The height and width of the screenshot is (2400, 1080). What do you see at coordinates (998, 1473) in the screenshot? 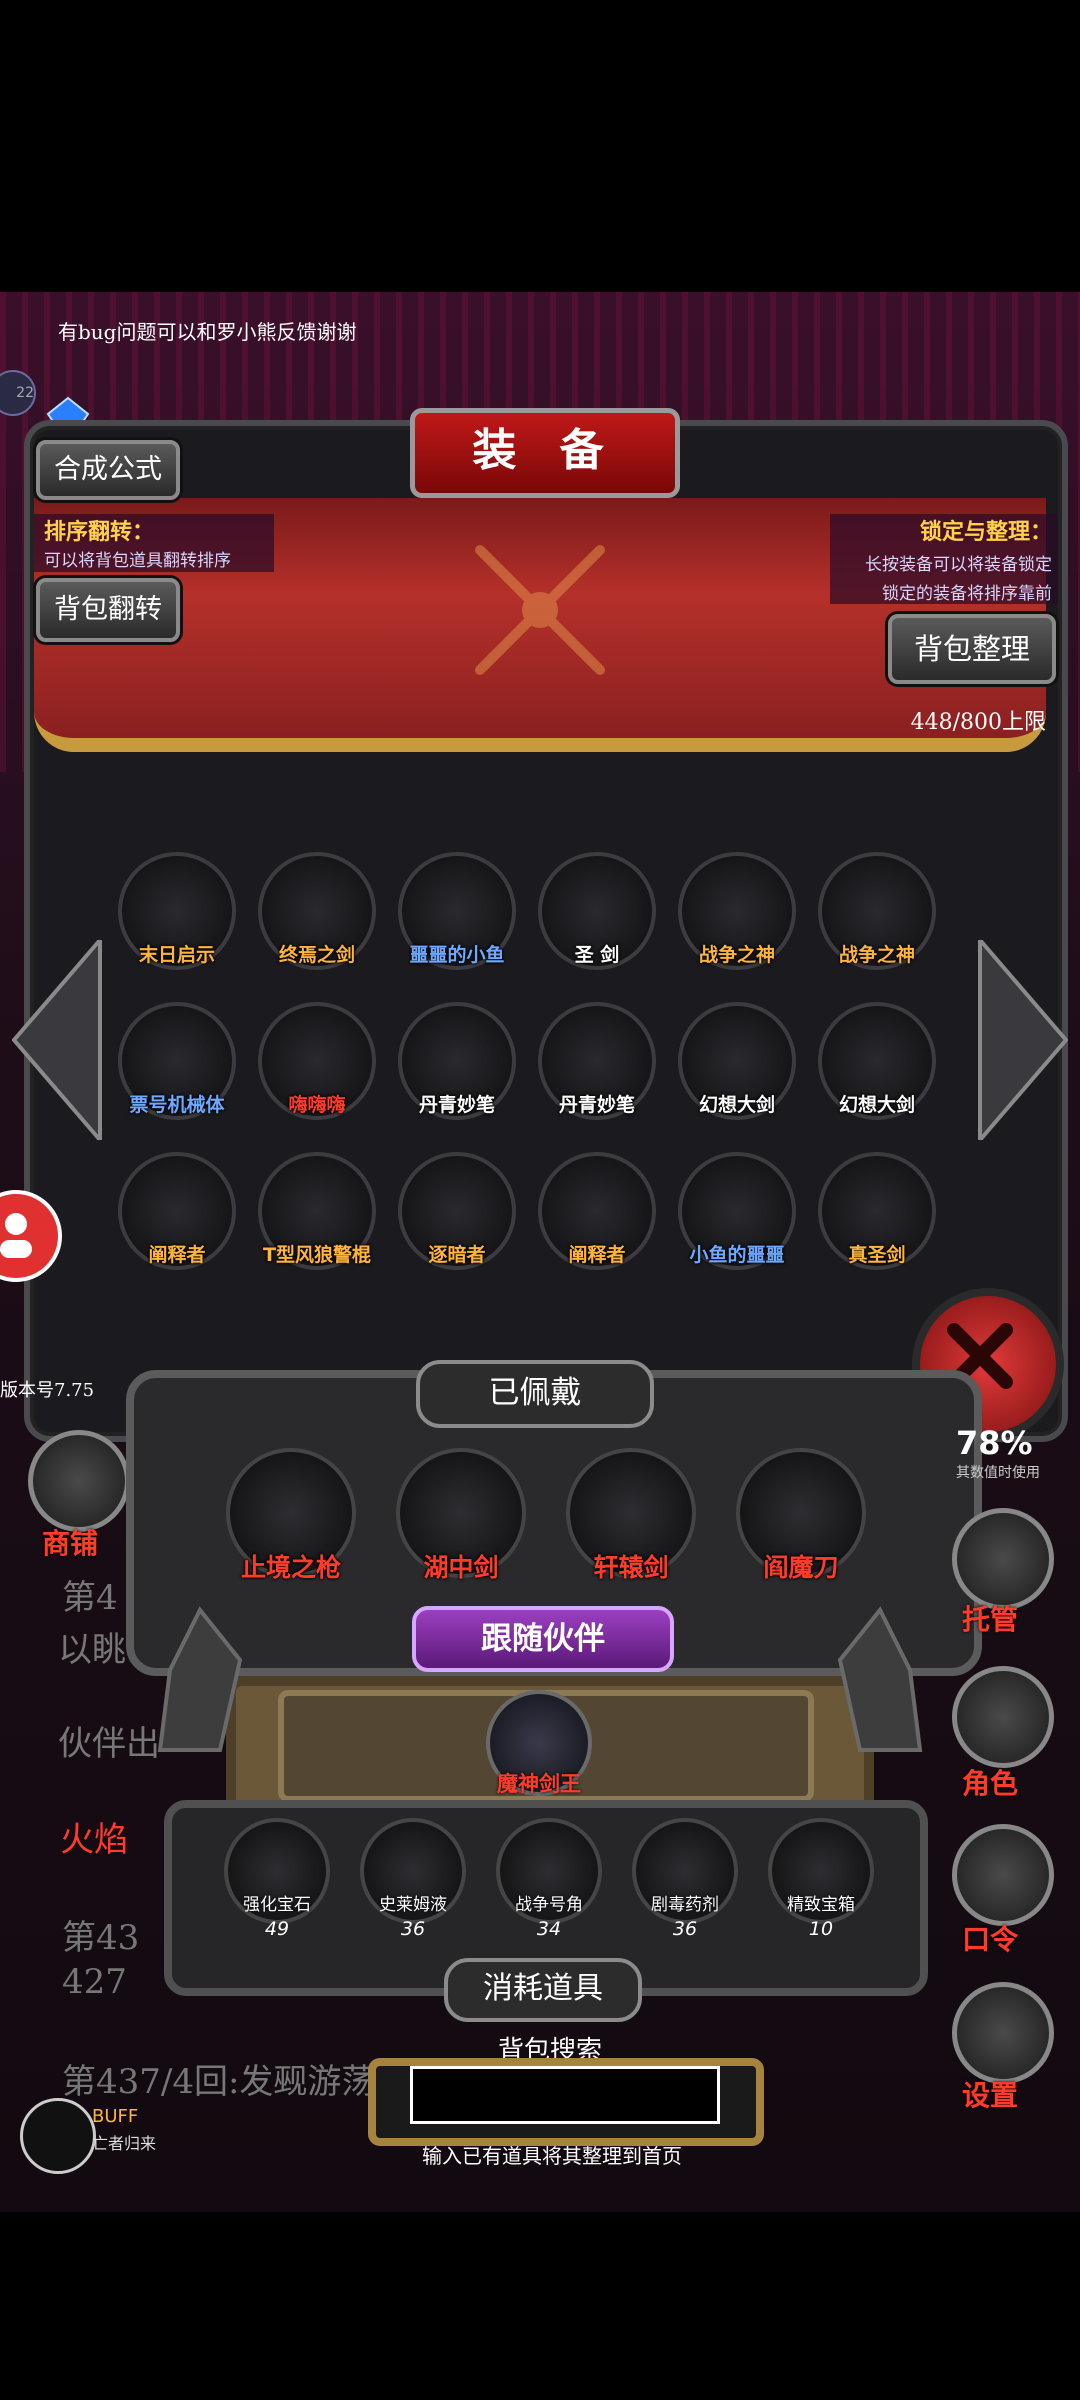
I see `percent-desc: 其数值时使用` at bounding box center [998, 1473].